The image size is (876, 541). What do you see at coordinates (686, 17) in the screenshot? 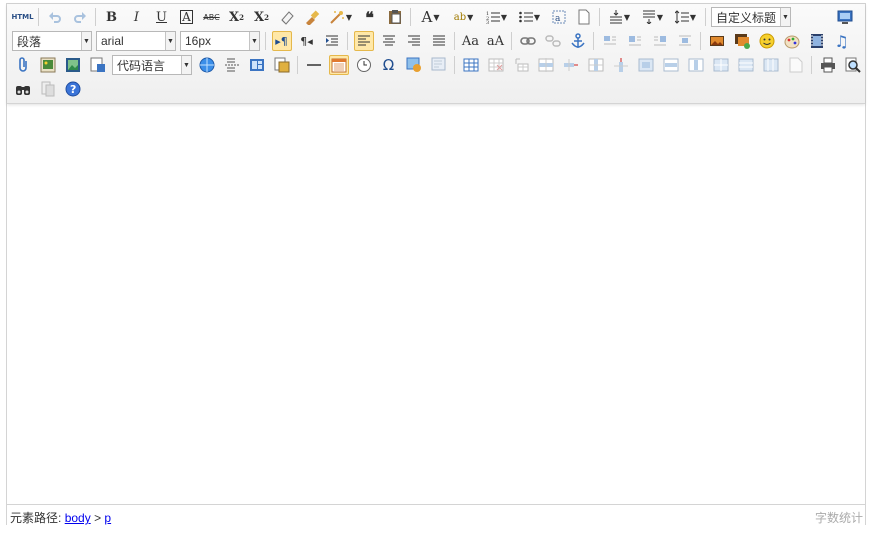
I see `line-height-icon: ▼` at bounding box center [686, 17].